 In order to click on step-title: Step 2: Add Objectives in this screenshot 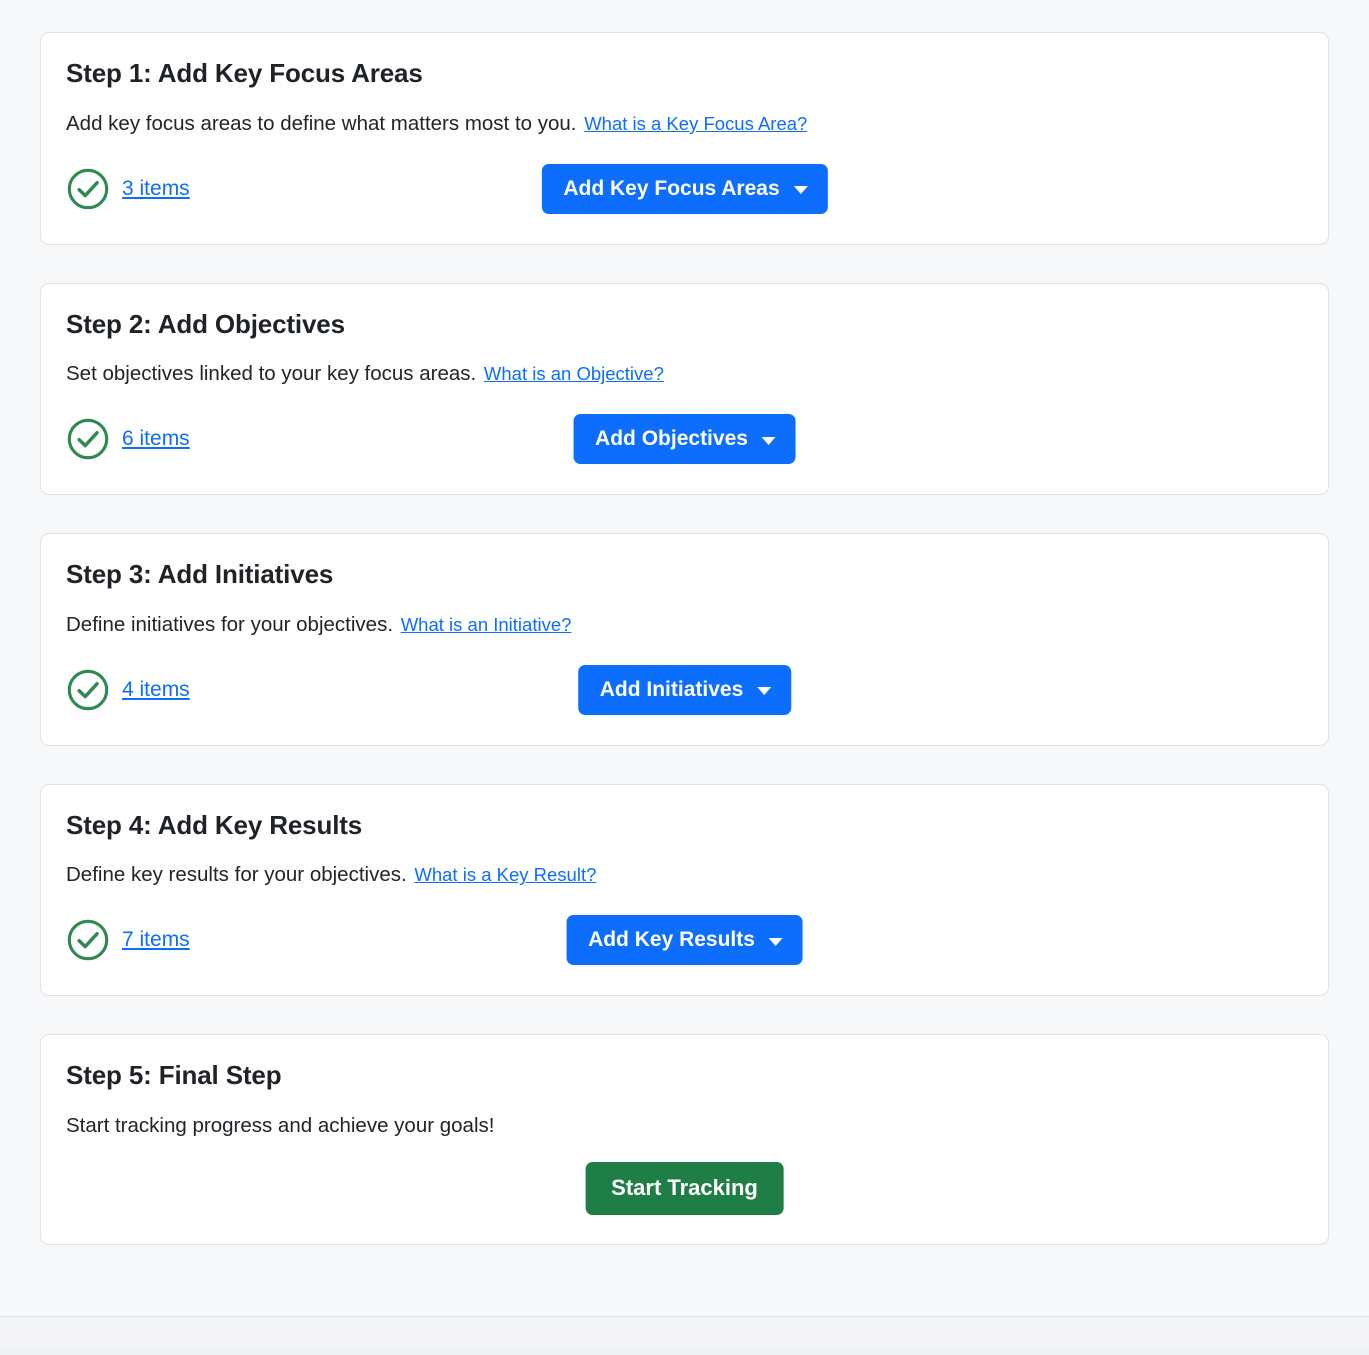, I will do `click(205, 323)`.